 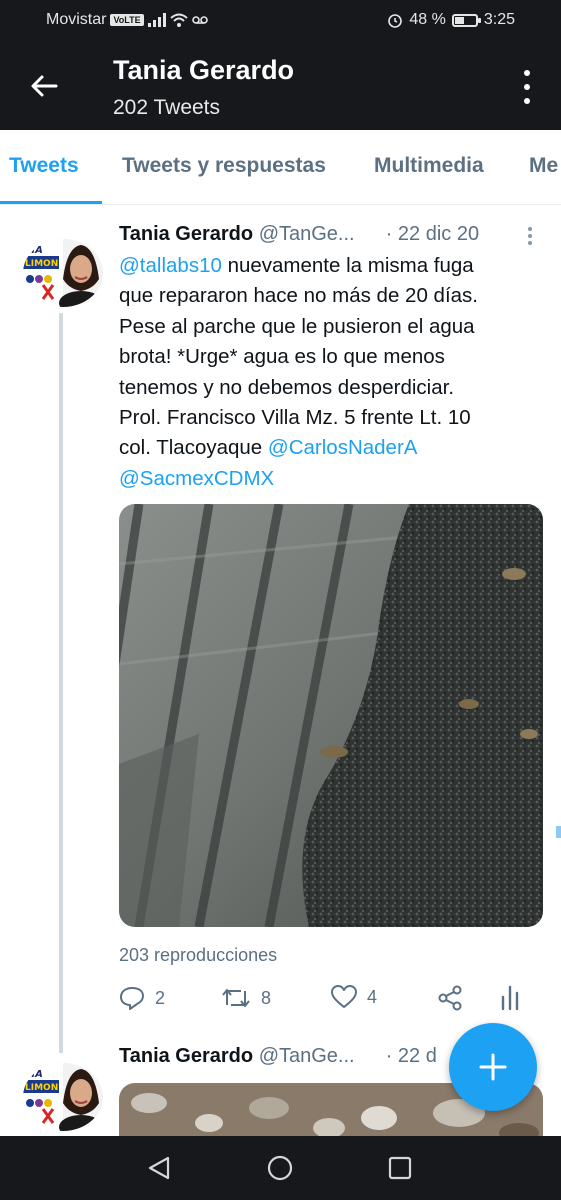 What do you see at coordinates (297, 326) in the screenshot?
I see `text-line: Pese al parche que le pusieron el agua` at bounding box center [297, 326].